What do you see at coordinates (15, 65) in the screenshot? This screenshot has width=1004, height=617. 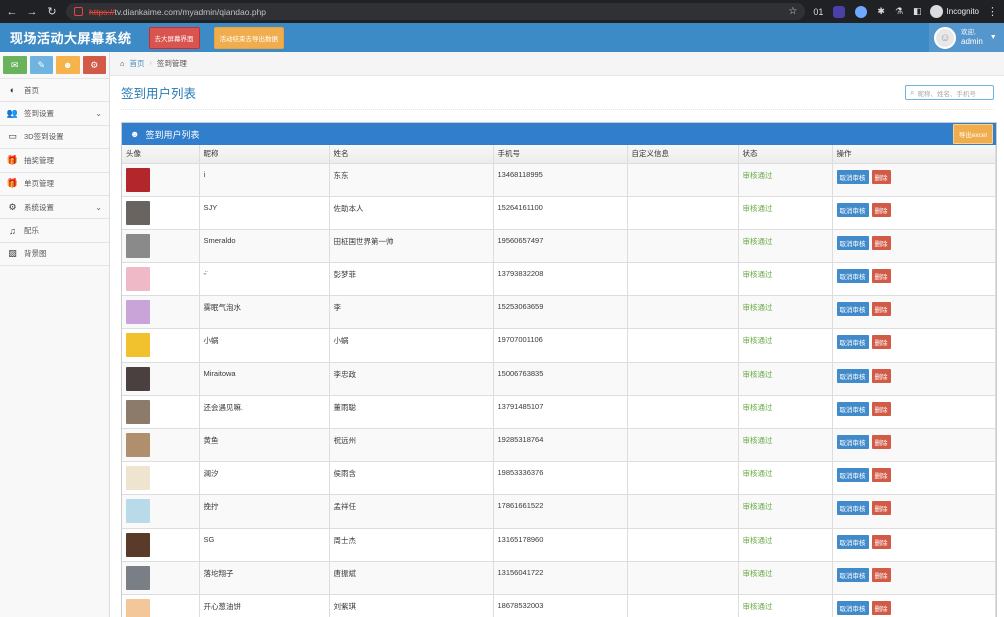 I see `comment-icon: ✉` at bounding box center [15, 65].